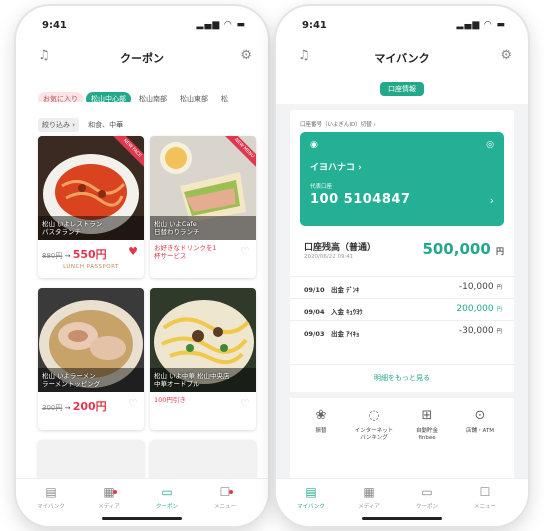 Image resolution: width=544 pixels, height=531 pixels. Describe the element at coordinates (224, 97) in the screenshot. I see `chip-more: 松` at that location.